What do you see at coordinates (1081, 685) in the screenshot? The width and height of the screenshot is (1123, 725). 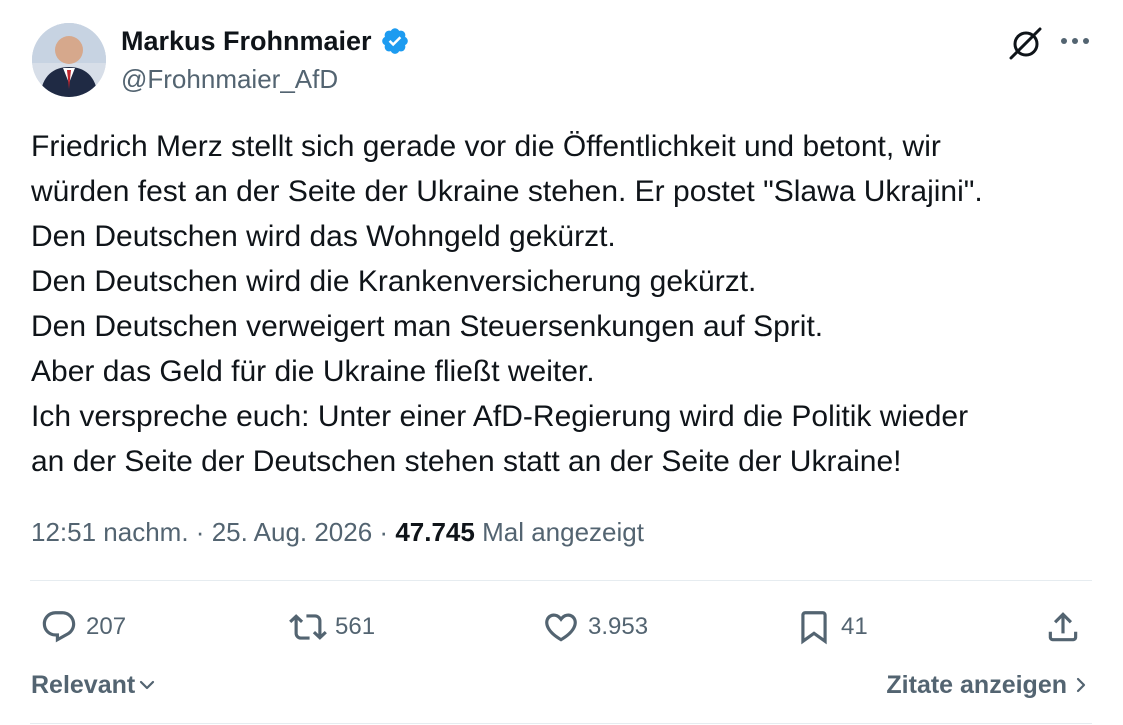 I see `chevron-right-icon` at bounding box center [1081, 685].